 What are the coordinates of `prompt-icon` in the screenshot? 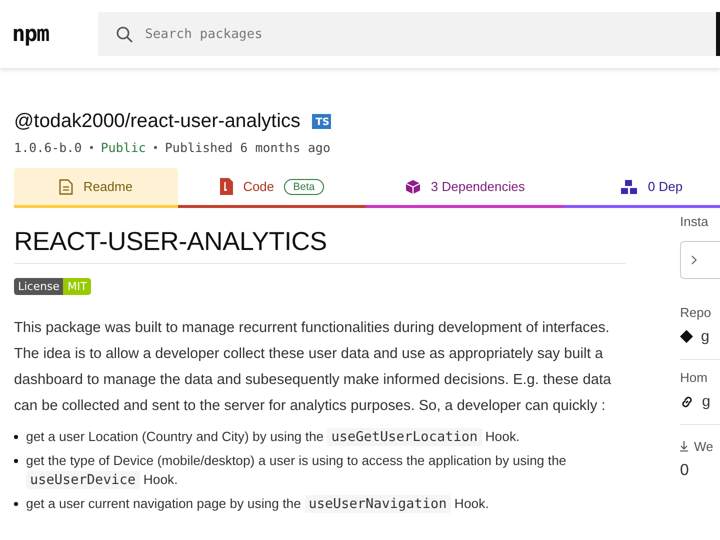 It's located at (694, 260).